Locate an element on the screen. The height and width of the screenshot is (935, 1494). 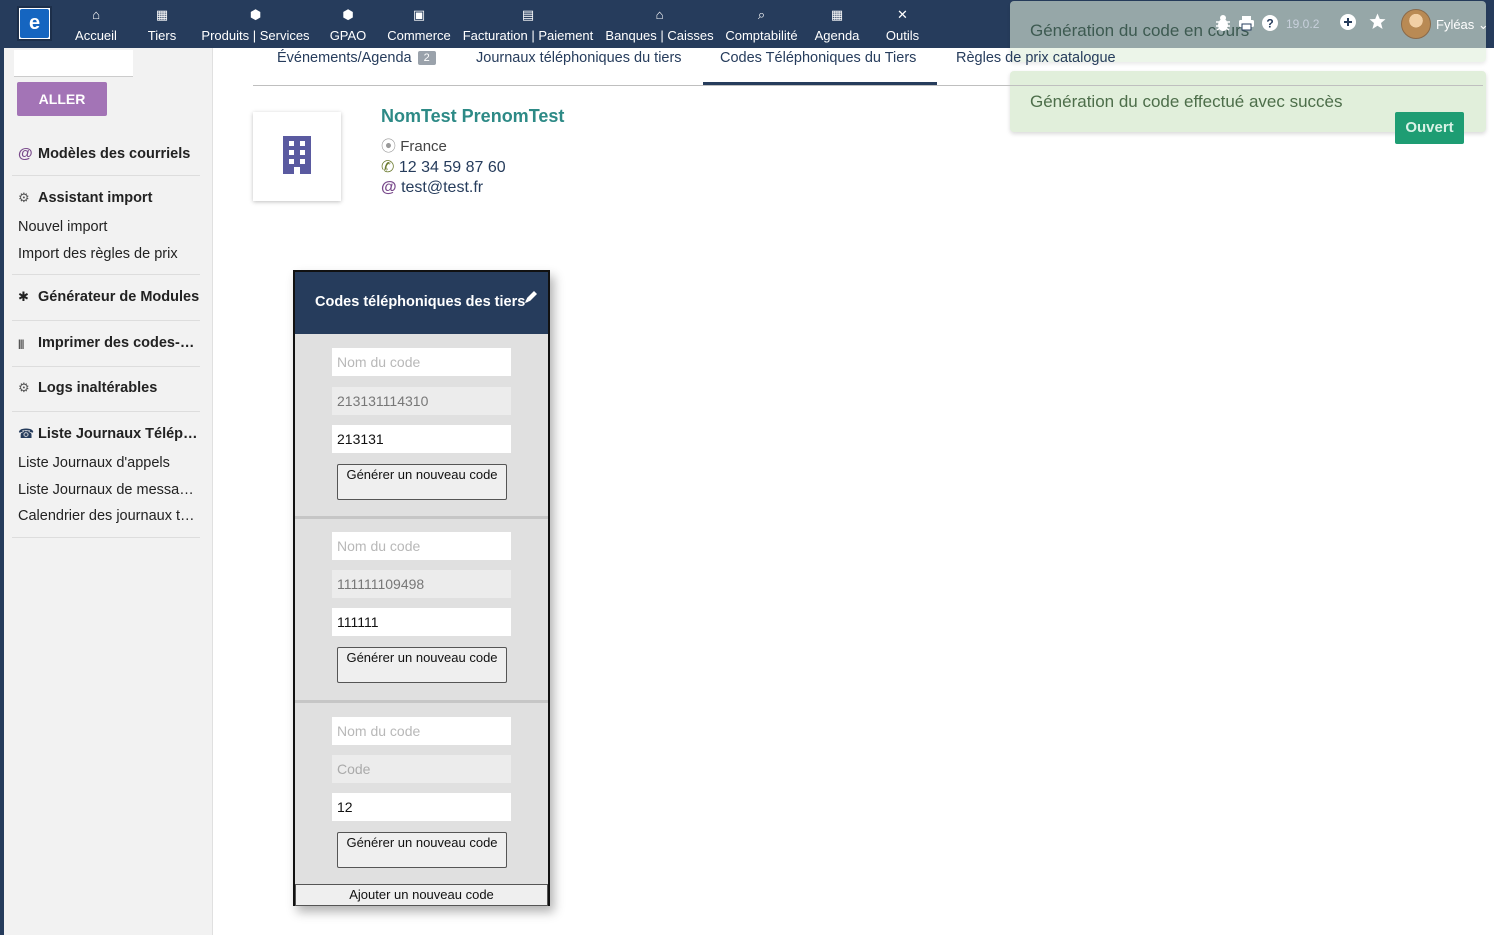
user-name: Fyléas ⌄ is located at coordinates (1462, 25).